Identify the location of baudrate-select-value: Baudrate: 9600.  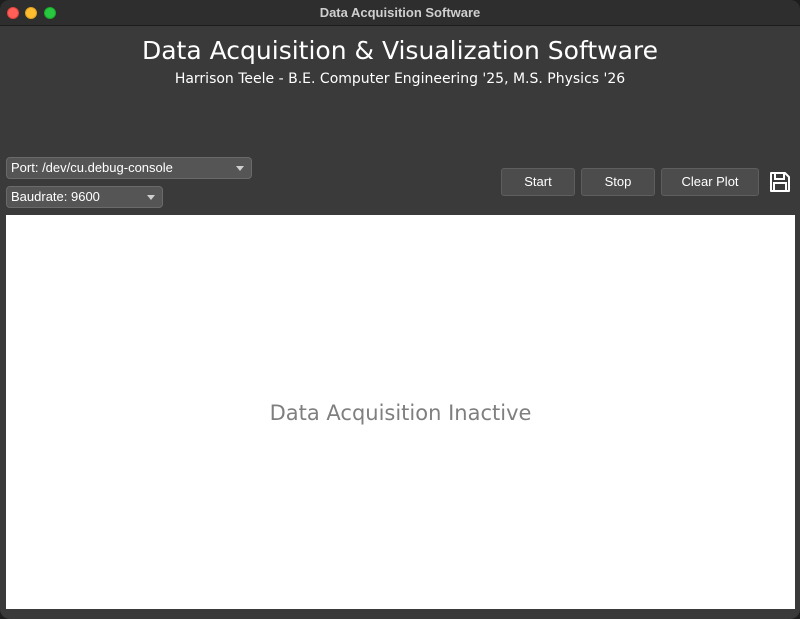
(55, 196).